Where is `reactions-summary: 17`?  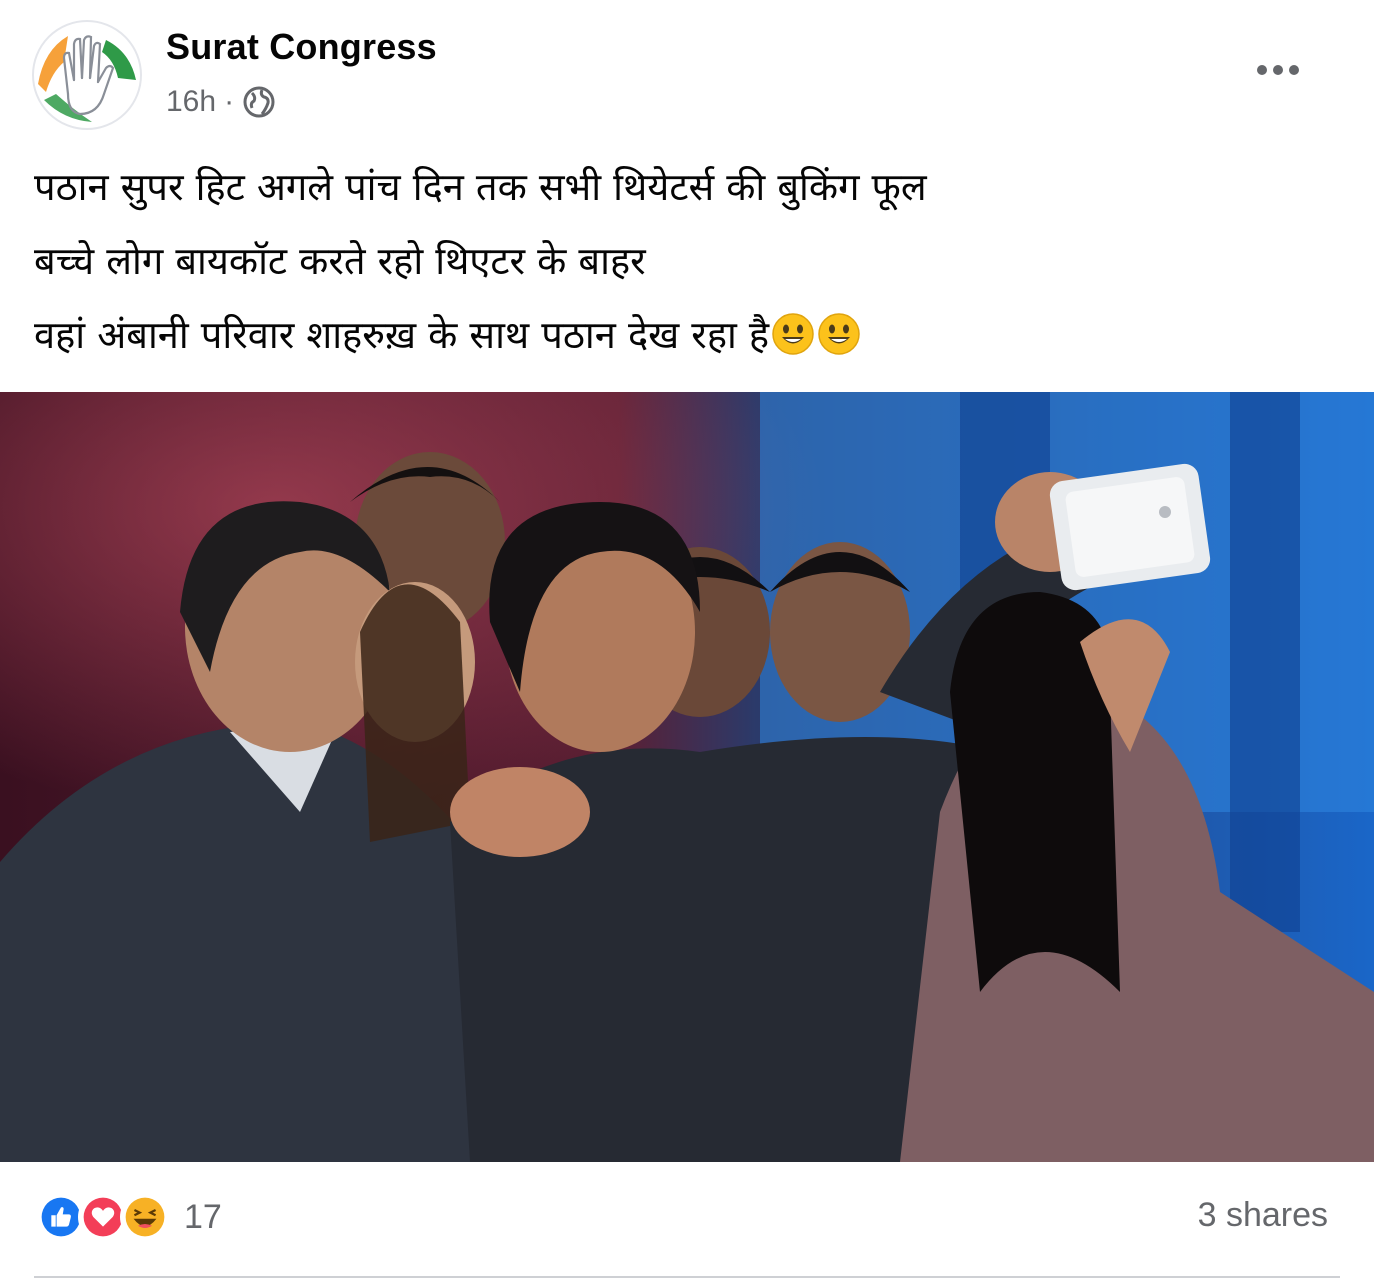
reactions-summary: 17 is located at coordinates (129, 1217).